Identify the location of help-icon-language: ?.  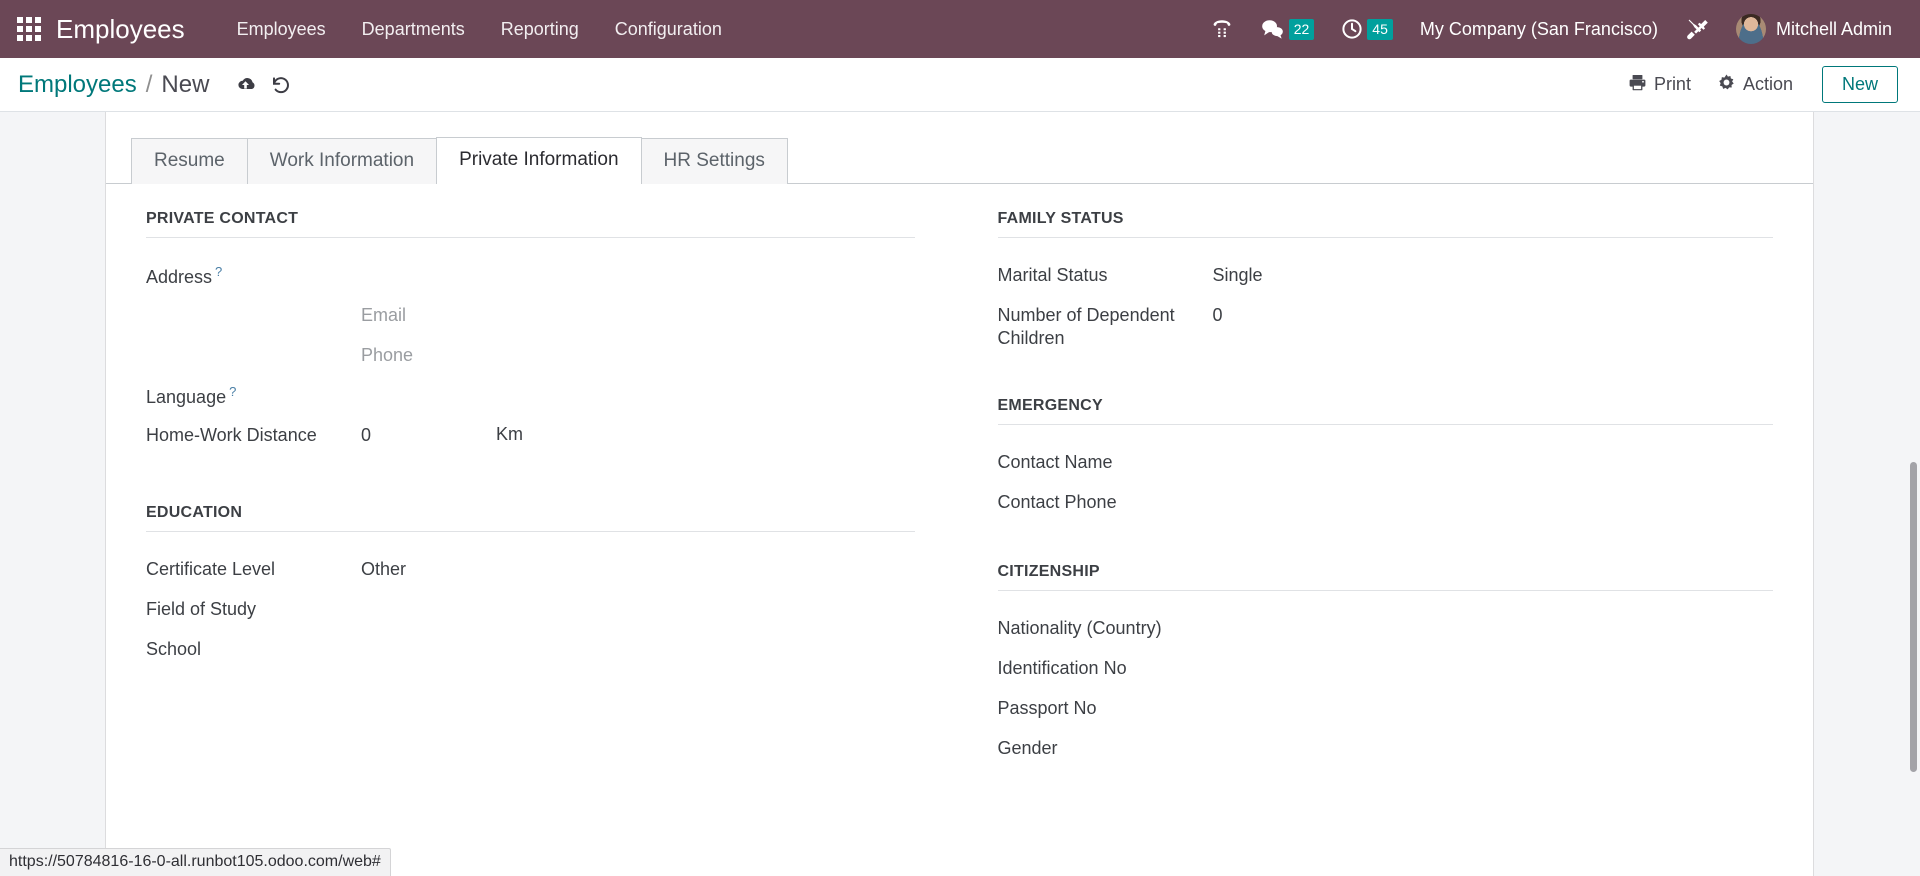
(232, 391).